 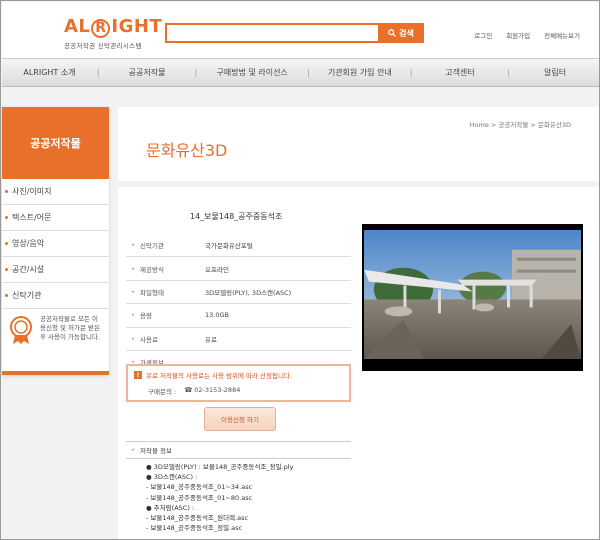 I want to click on exclamation-icon: !, so click(x=138, y=375).